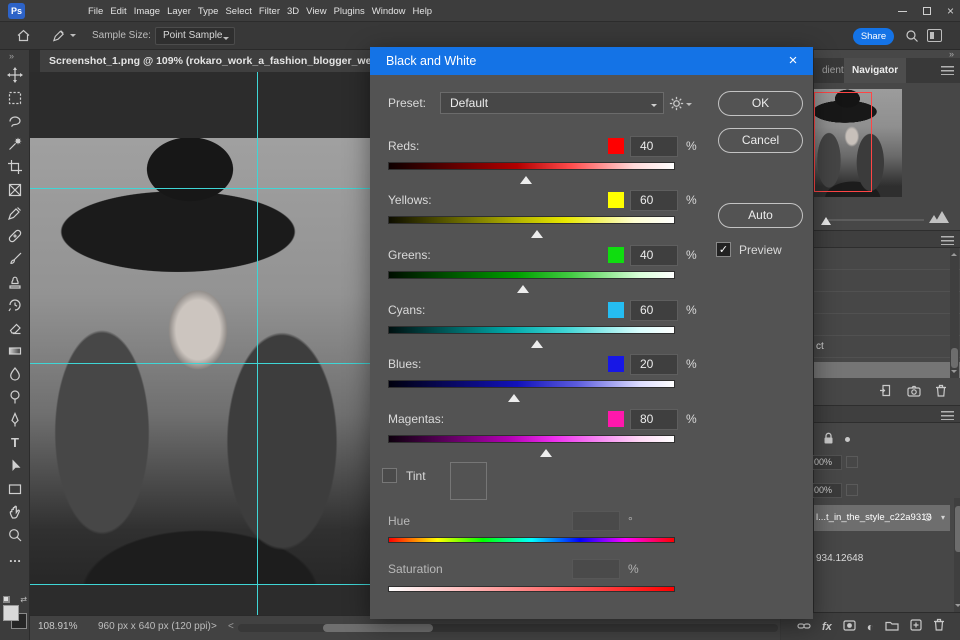 The image size is (960, 640). Describe the element at coordinates (876, 220) in the screenshot. I see `zoom-slider-track` at that location.